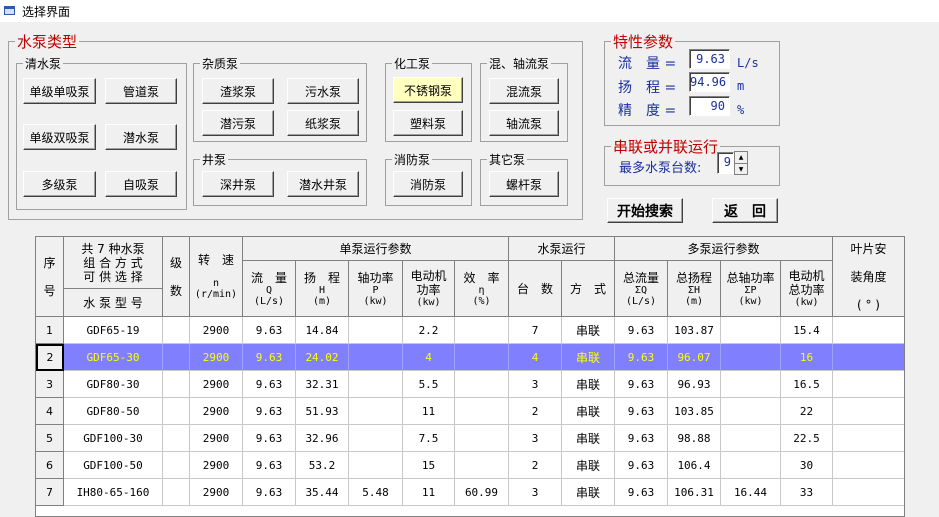 This screenshot has width=939, height=517. What do you see at coordinates (807, 438) in the screenshot?
I see `table-cell: 22.5` at bounding box center [807, 438].